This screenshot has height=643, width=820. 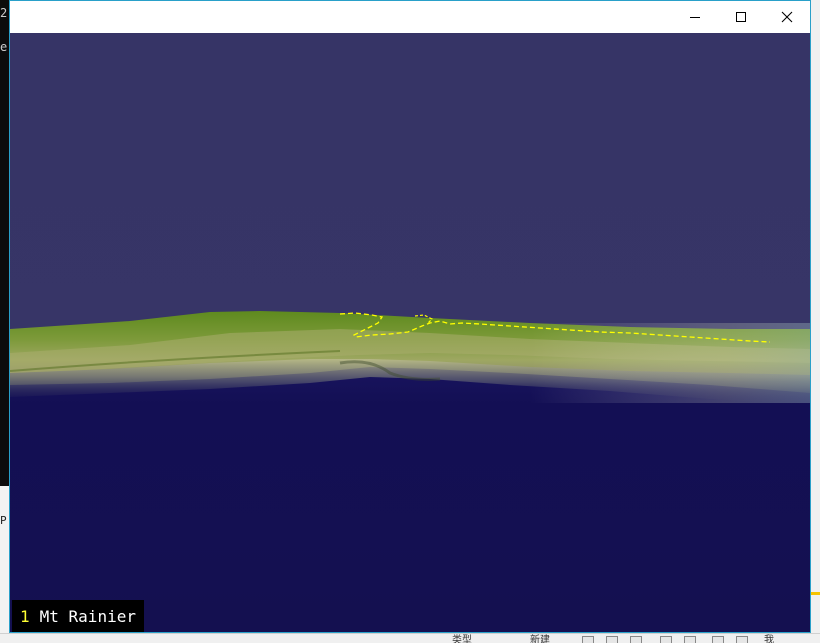 What do you see at coordinates (25, 616) in the screenshot?
I see `location-number: 1` at bounding box center [25, 616].